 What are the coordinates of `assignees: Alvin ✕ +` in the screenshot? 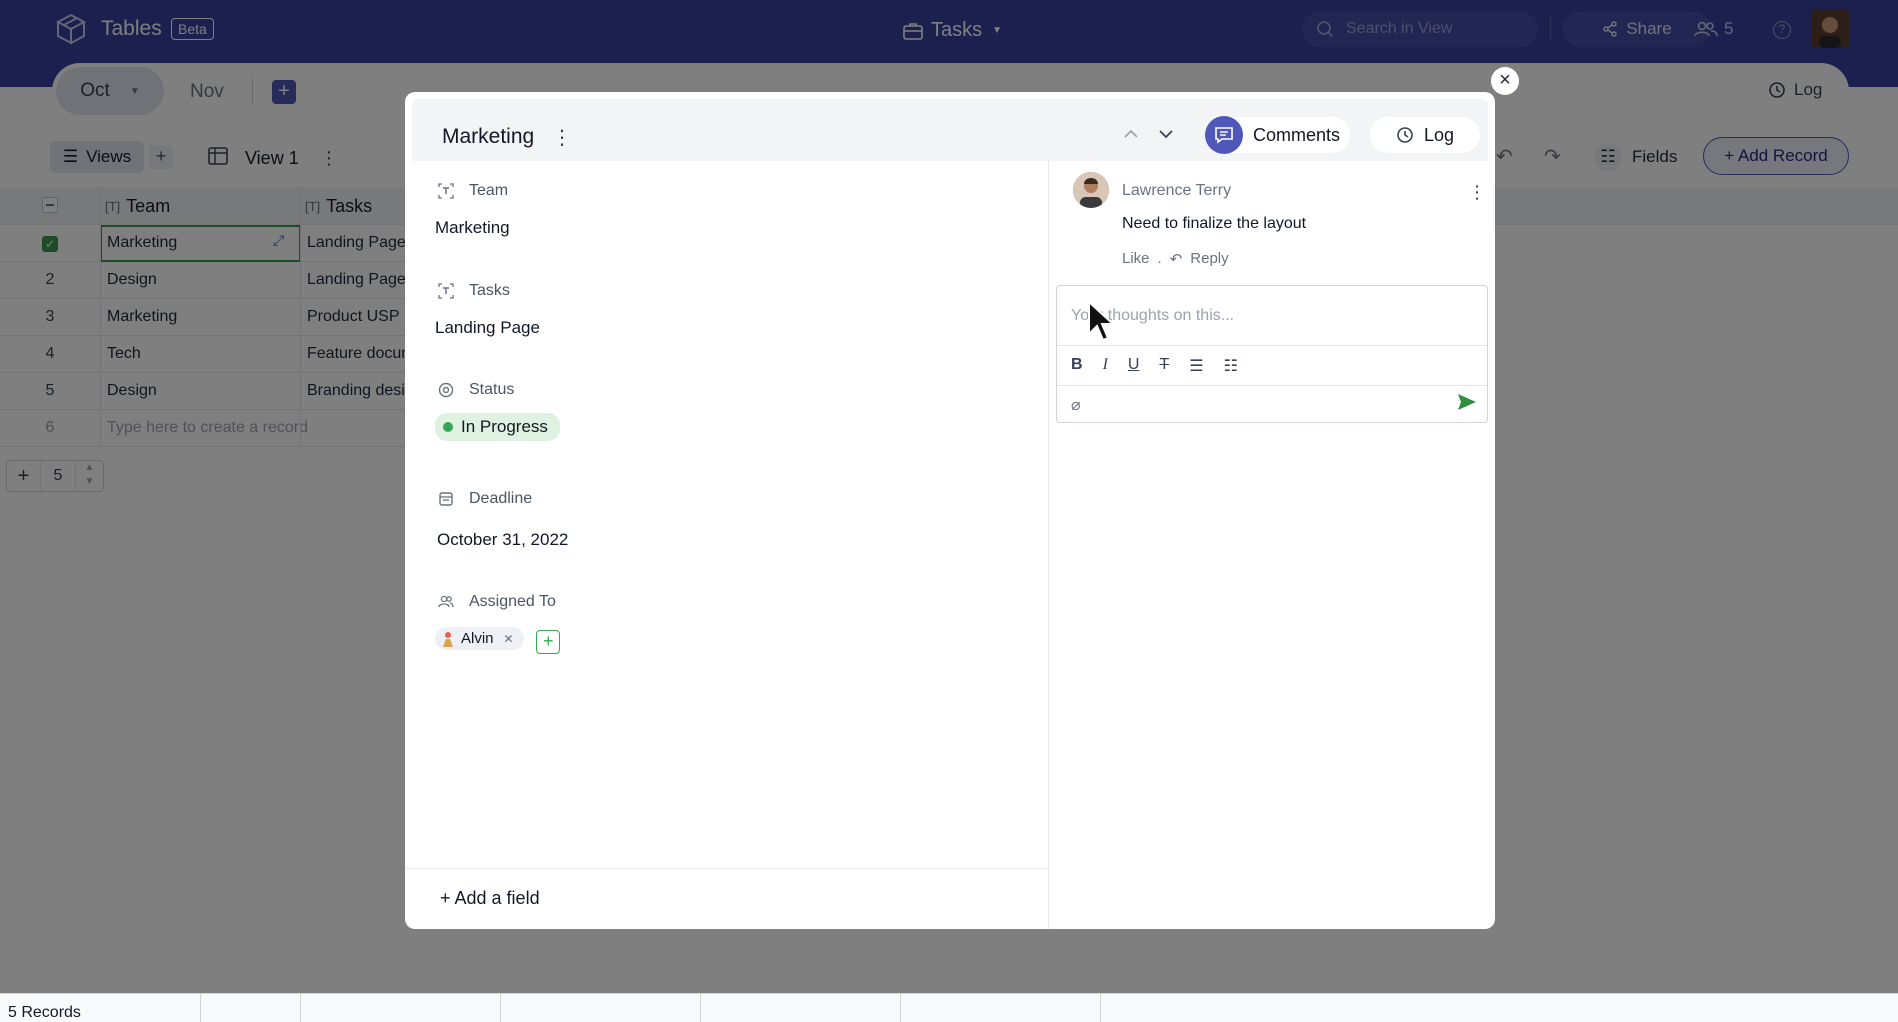 It's located at (498, 641).